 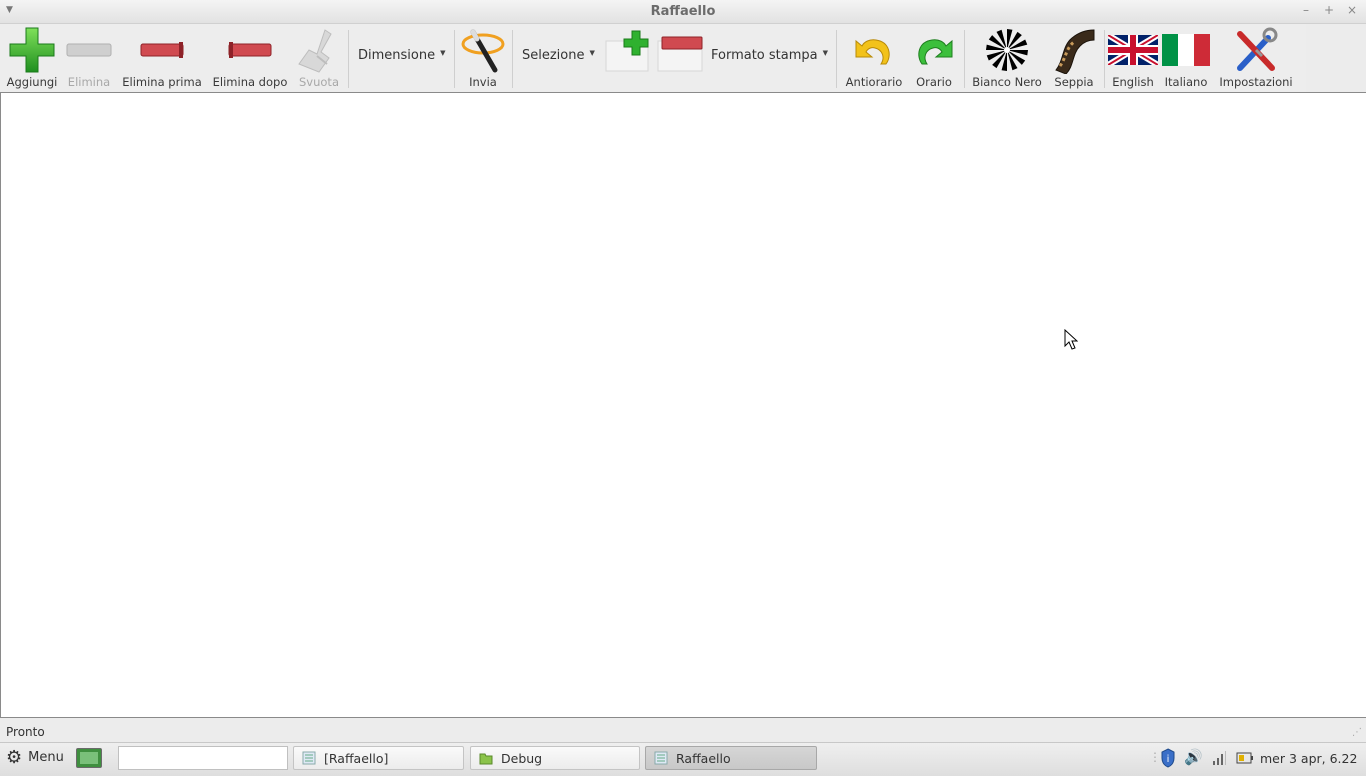 I want to click on orario-button: Orario, so click(x=934, y=58).